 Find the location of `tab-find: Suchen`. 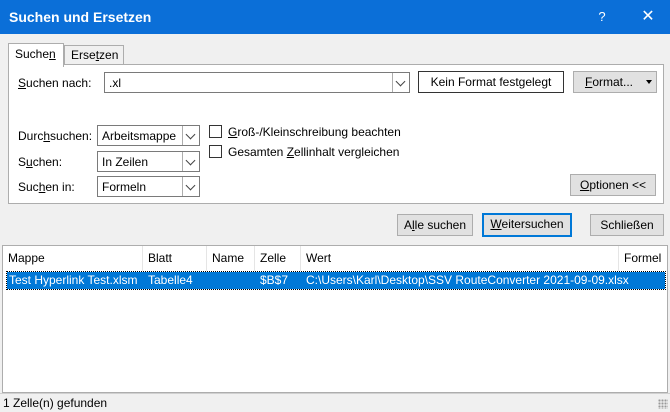

tab-find: Suchen is located at coordinates (36, 55).